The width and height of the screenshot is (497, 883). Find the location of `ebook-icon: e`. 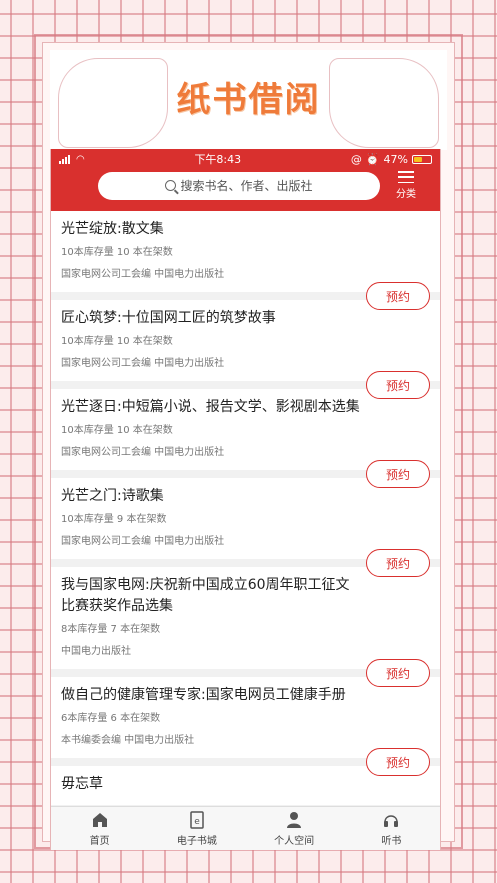

ebook-icon: e is located at coordinates (197, 819).